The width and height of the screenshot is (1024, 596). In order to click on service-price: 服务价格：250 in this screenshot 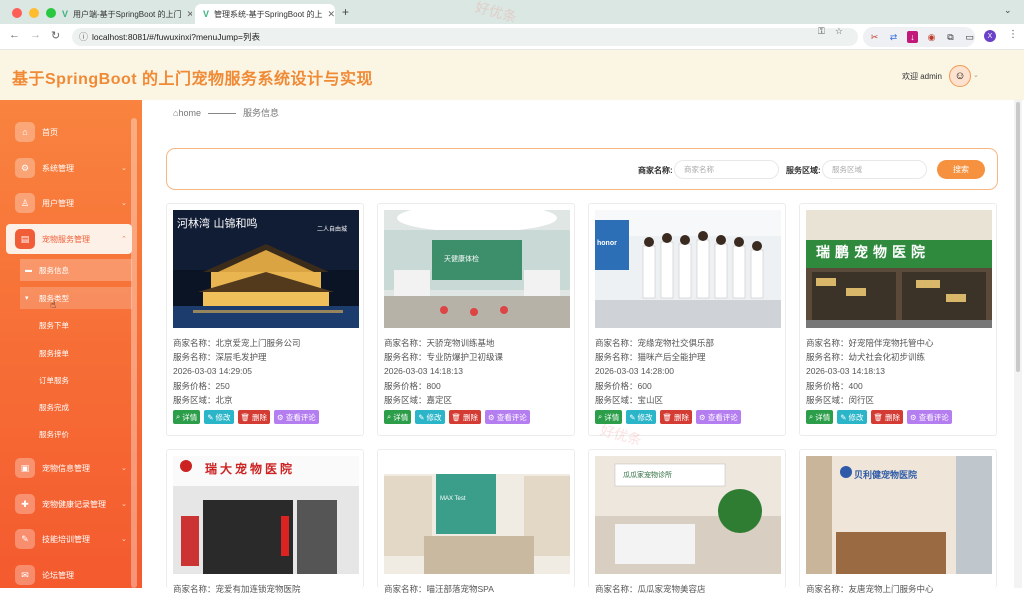, I will do `click(201, 385)`.